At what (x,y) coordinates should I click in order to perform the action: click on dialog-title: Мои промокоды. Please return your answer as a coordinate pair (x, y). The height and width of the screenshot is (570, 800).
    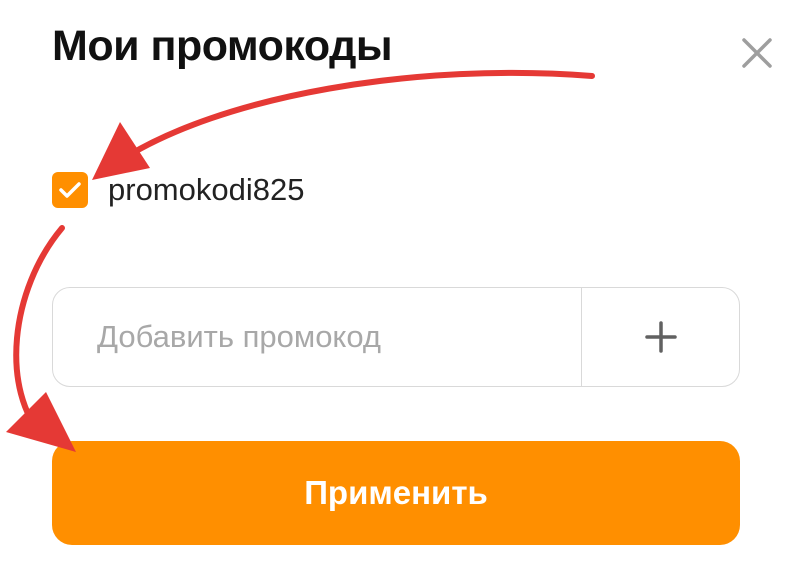
    Looking at the image, I should click on (222, 46).